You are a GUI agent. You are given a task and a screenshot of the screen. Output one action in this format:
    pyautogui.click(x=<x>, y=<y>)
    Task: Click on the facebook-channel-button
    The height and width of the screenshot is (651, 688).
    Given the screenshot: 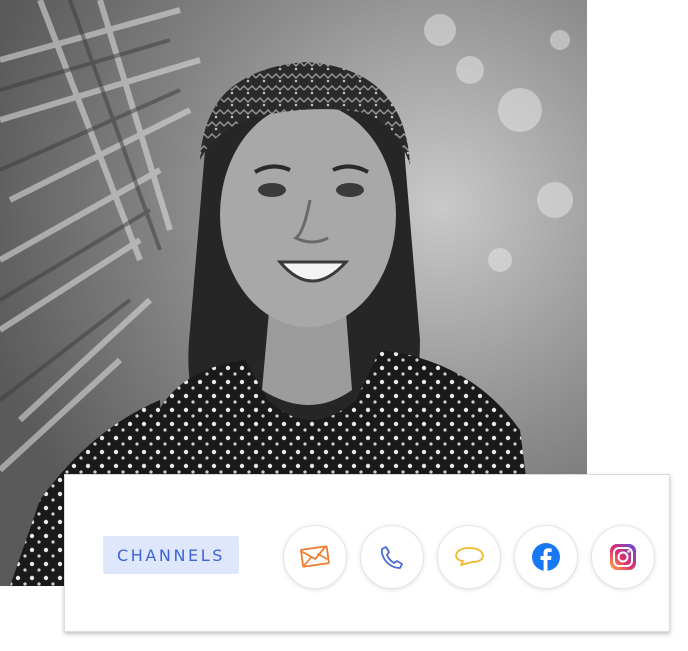 What is the action you would take?
    pyautogui.click(x=546, y=557)
    